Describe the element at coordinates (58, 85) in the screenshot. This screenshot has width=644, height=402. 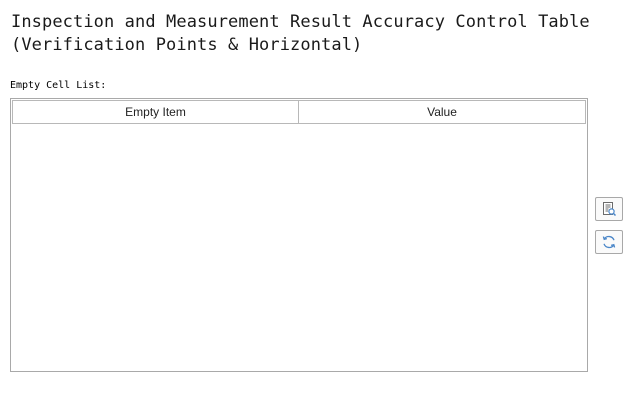
I see `empty-cell-list-label: Empty Cell List:` at that location.